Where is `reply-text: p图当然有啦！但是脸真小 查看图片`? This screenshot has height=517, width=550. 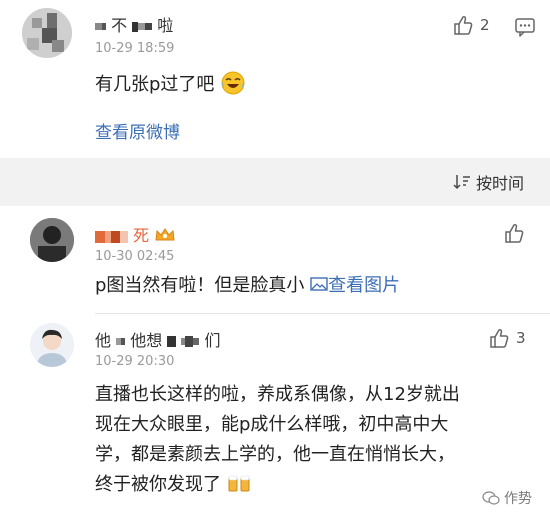 reply-text: p图当然有啦！但是脸真小 查看图片 is located at coordinates (248, 285).